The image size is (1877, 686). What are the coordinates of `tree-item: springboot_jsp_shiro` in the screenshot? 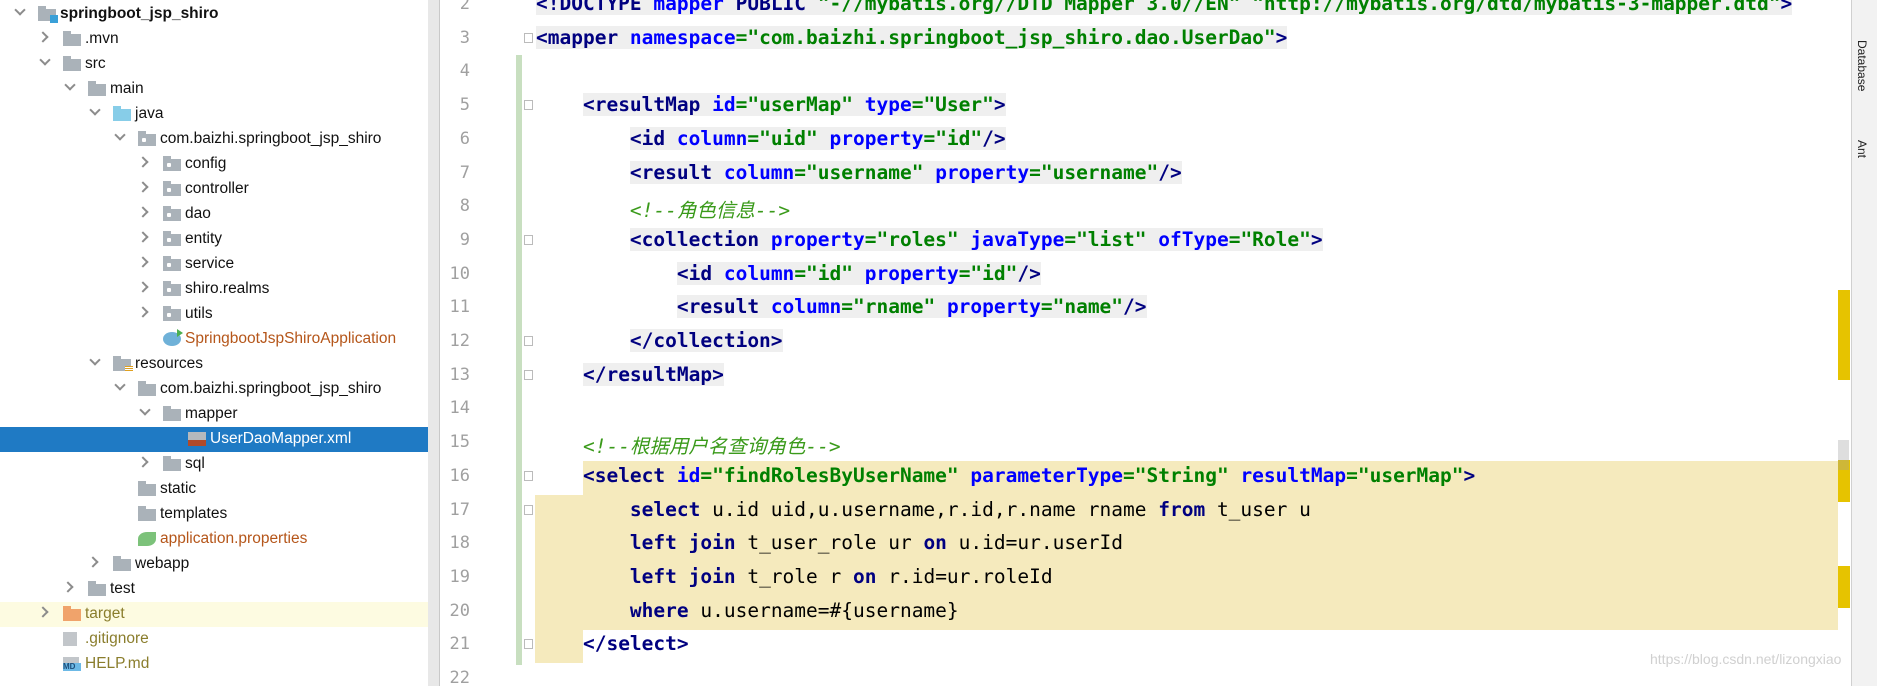 It's located at (214, 14).